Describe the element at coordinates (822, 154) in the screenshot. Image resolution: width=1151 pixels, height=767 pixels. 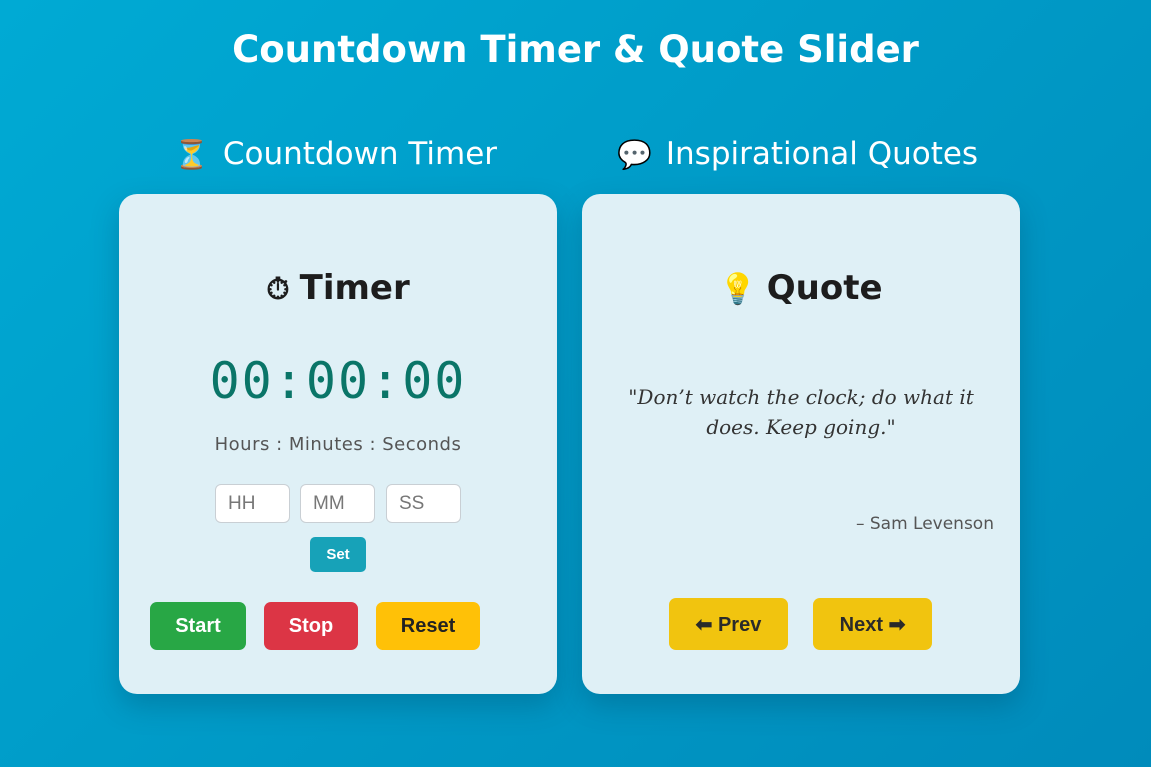
I see `inspirational-quotes-heading-label: Inspirational Quotes` at that location.